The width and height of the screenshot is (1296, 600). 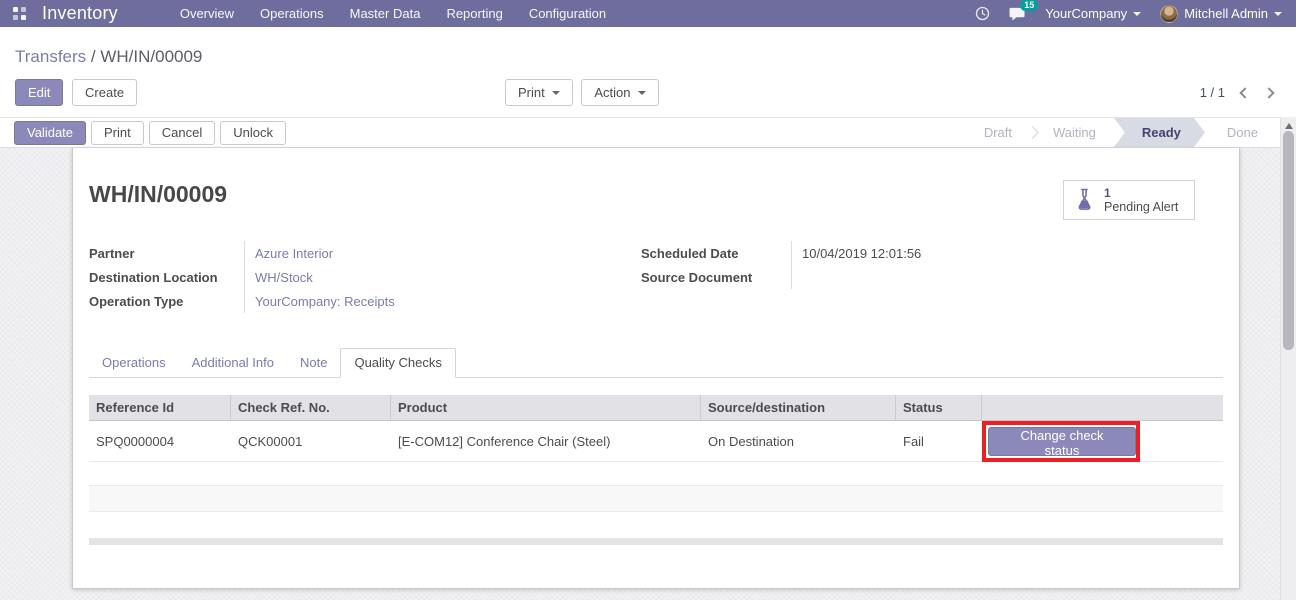 What do you see at coordinates (939, 407) in the screenshot?
I see `column-header-status: Status` at bounding box center [939, 407].